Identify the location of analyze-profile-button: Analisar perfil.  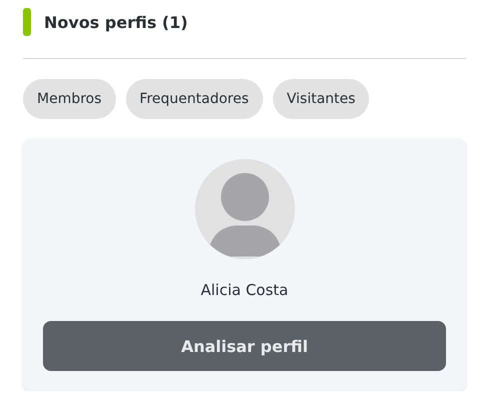
(244, 346).